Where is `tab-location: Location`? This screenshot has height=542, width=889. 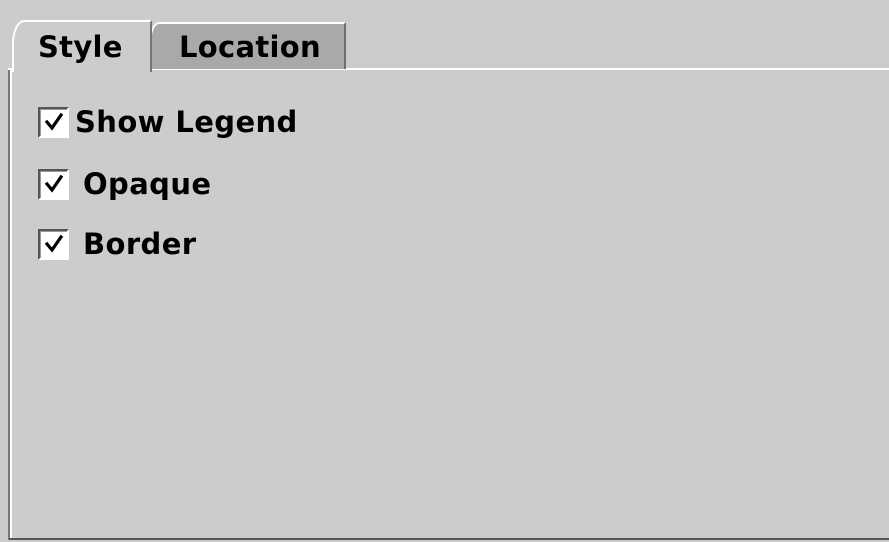 tab-location: Location is located at coordinates (247, 45).